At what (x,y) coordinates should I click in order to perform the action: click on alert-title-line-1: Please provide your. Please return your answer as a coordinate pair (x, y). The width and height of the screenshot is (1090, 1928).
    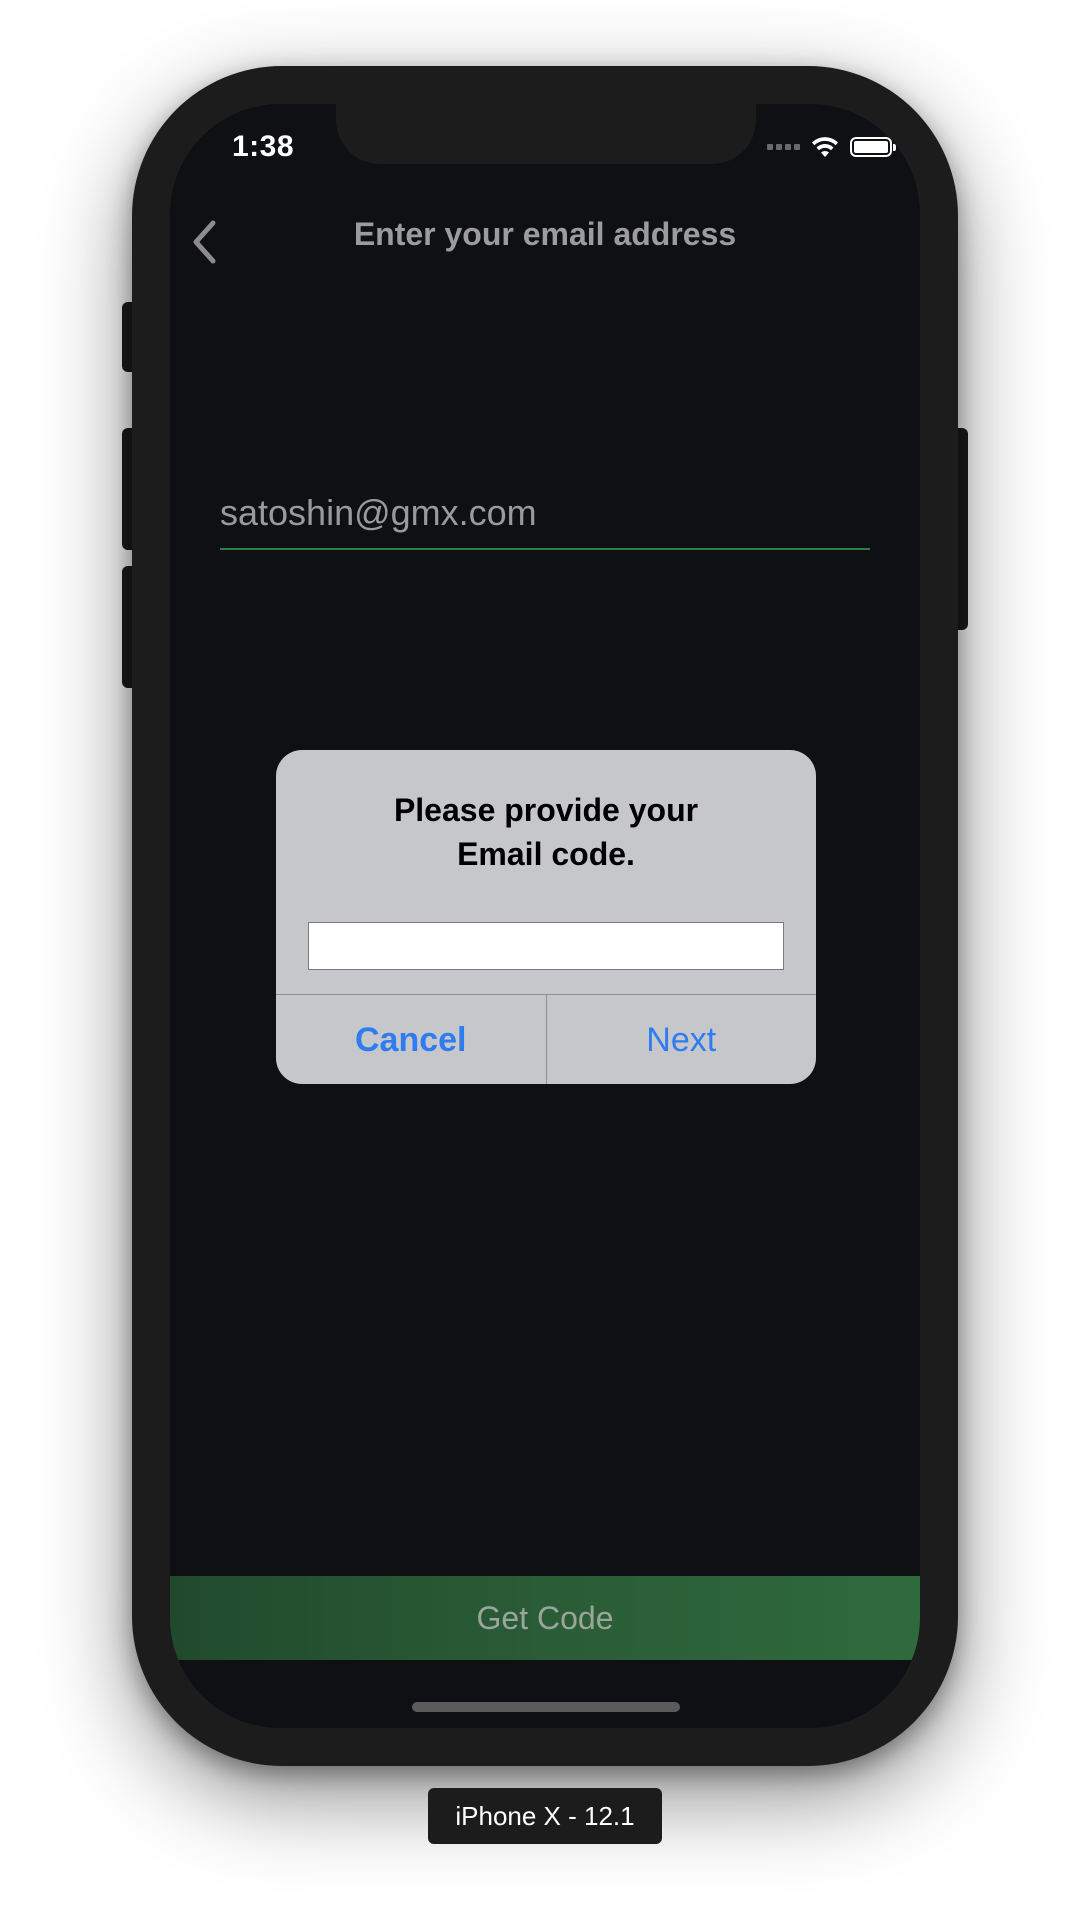
    Looking at the image, I should click on (546, 810).